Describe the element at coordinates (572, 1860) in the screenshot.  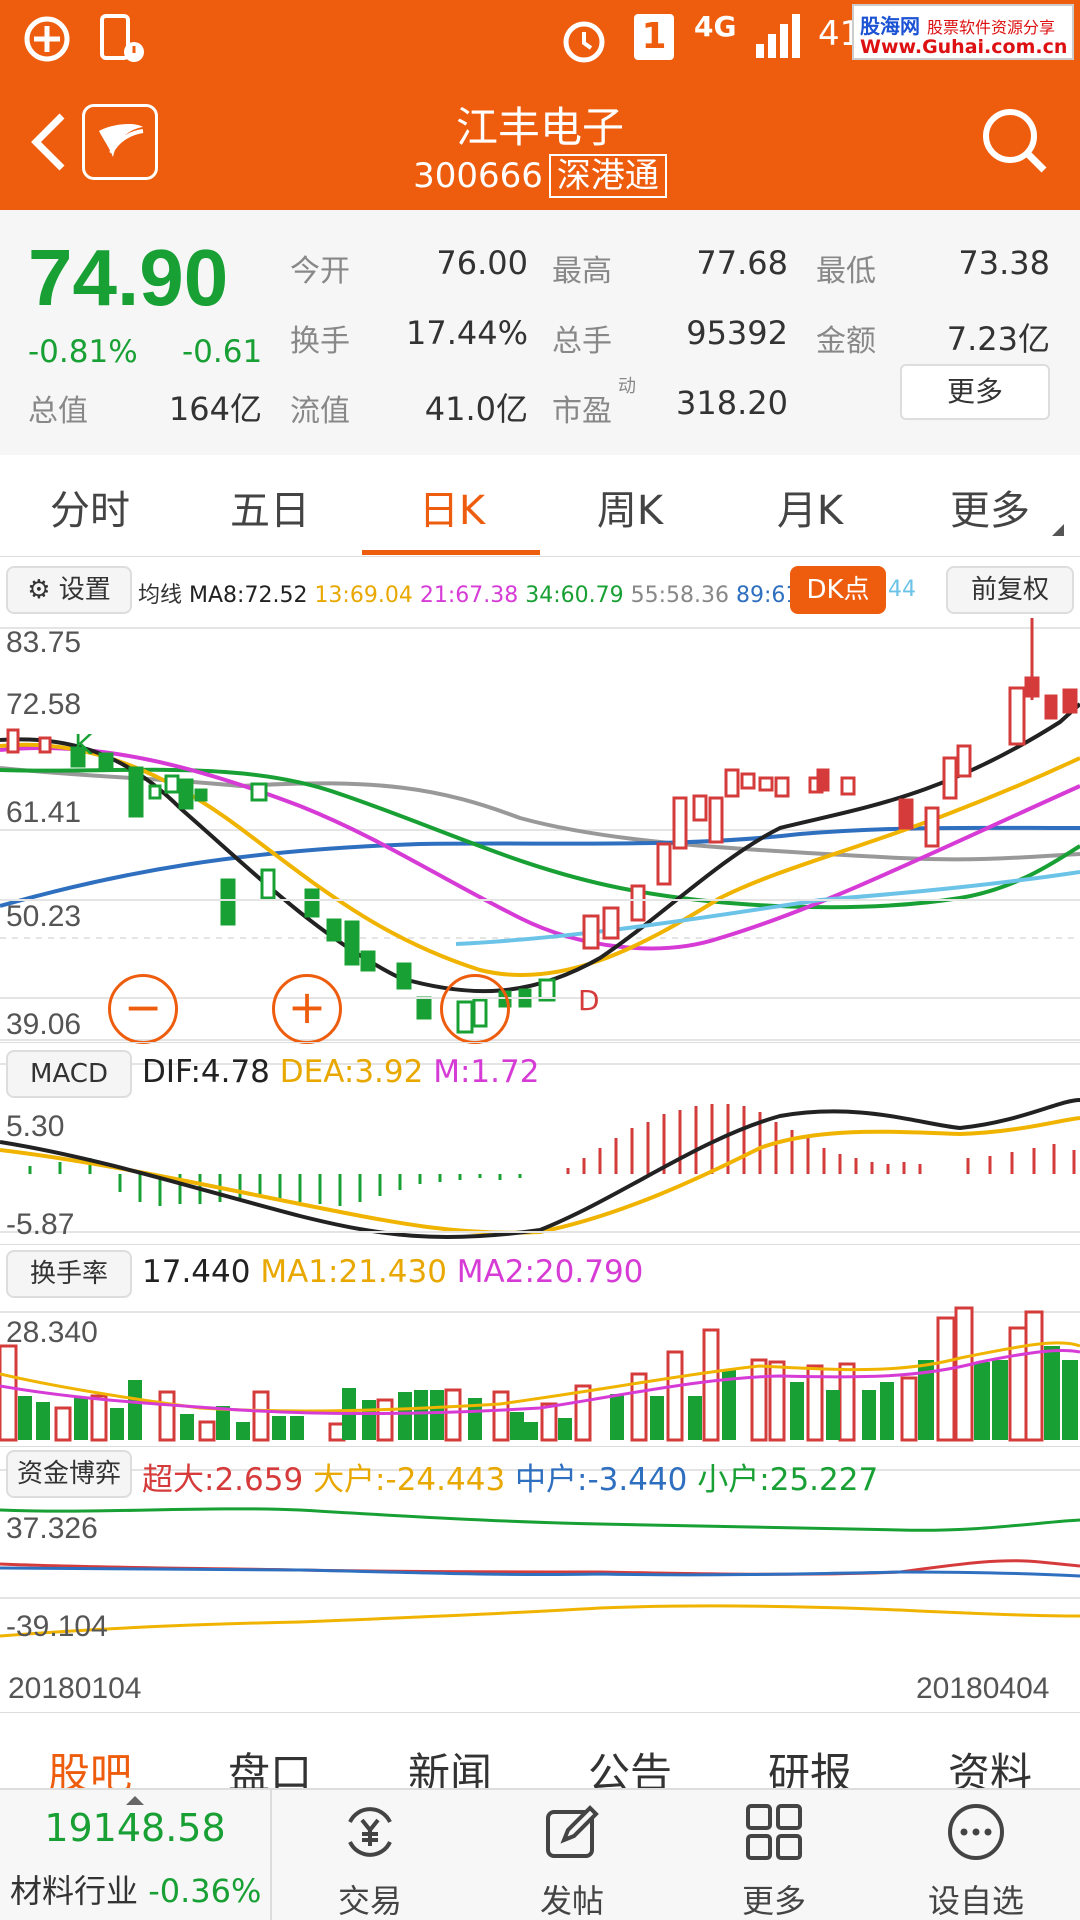
I see `nav-post: 发帖` at that location.